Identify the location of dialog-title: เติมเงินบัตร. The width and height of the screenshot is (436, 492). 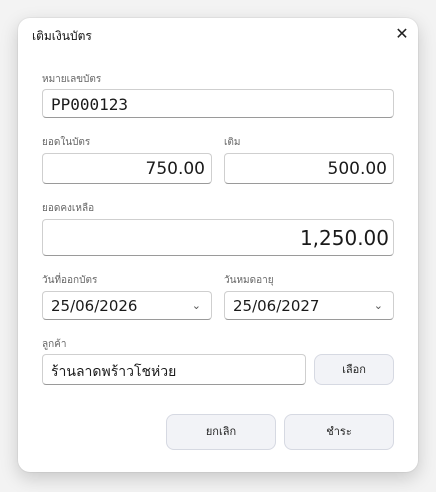
(62, 36).